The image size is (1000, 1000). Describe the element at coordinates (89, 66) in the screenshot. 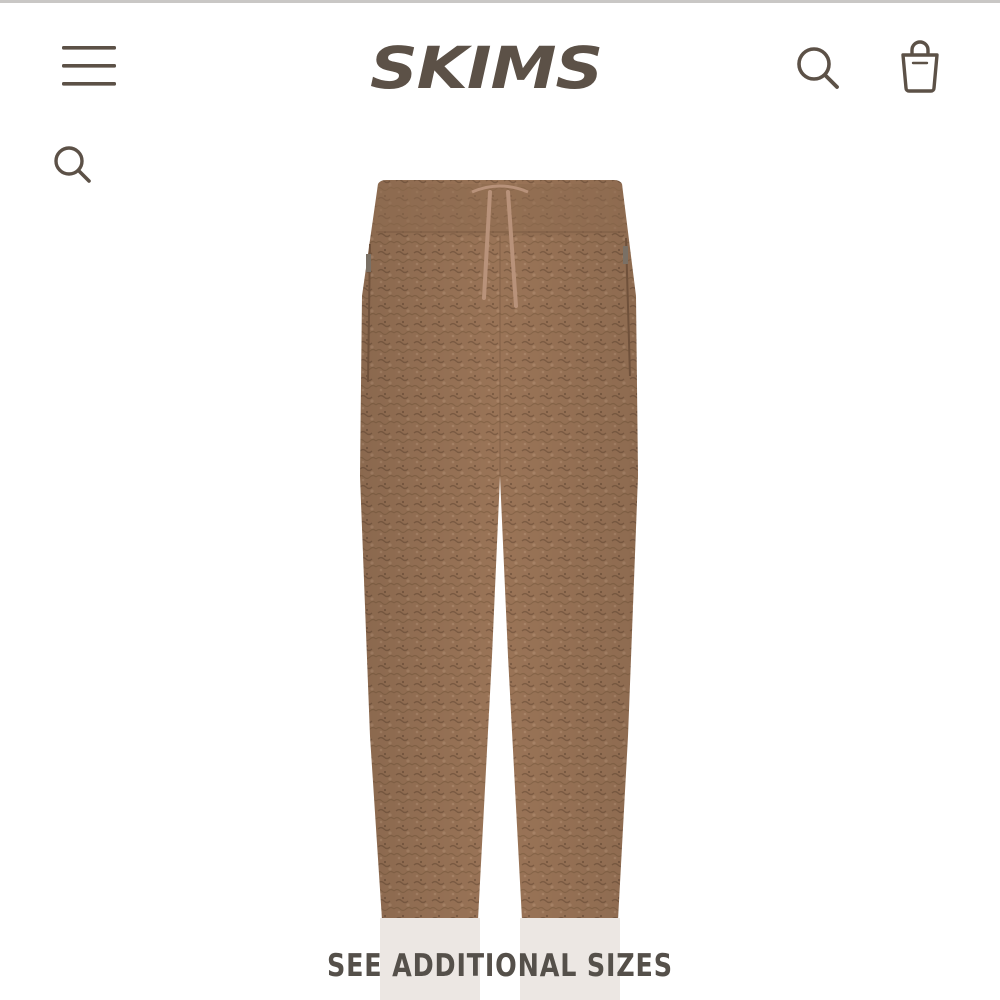

I see `hamburger-menu-icon` at that location.